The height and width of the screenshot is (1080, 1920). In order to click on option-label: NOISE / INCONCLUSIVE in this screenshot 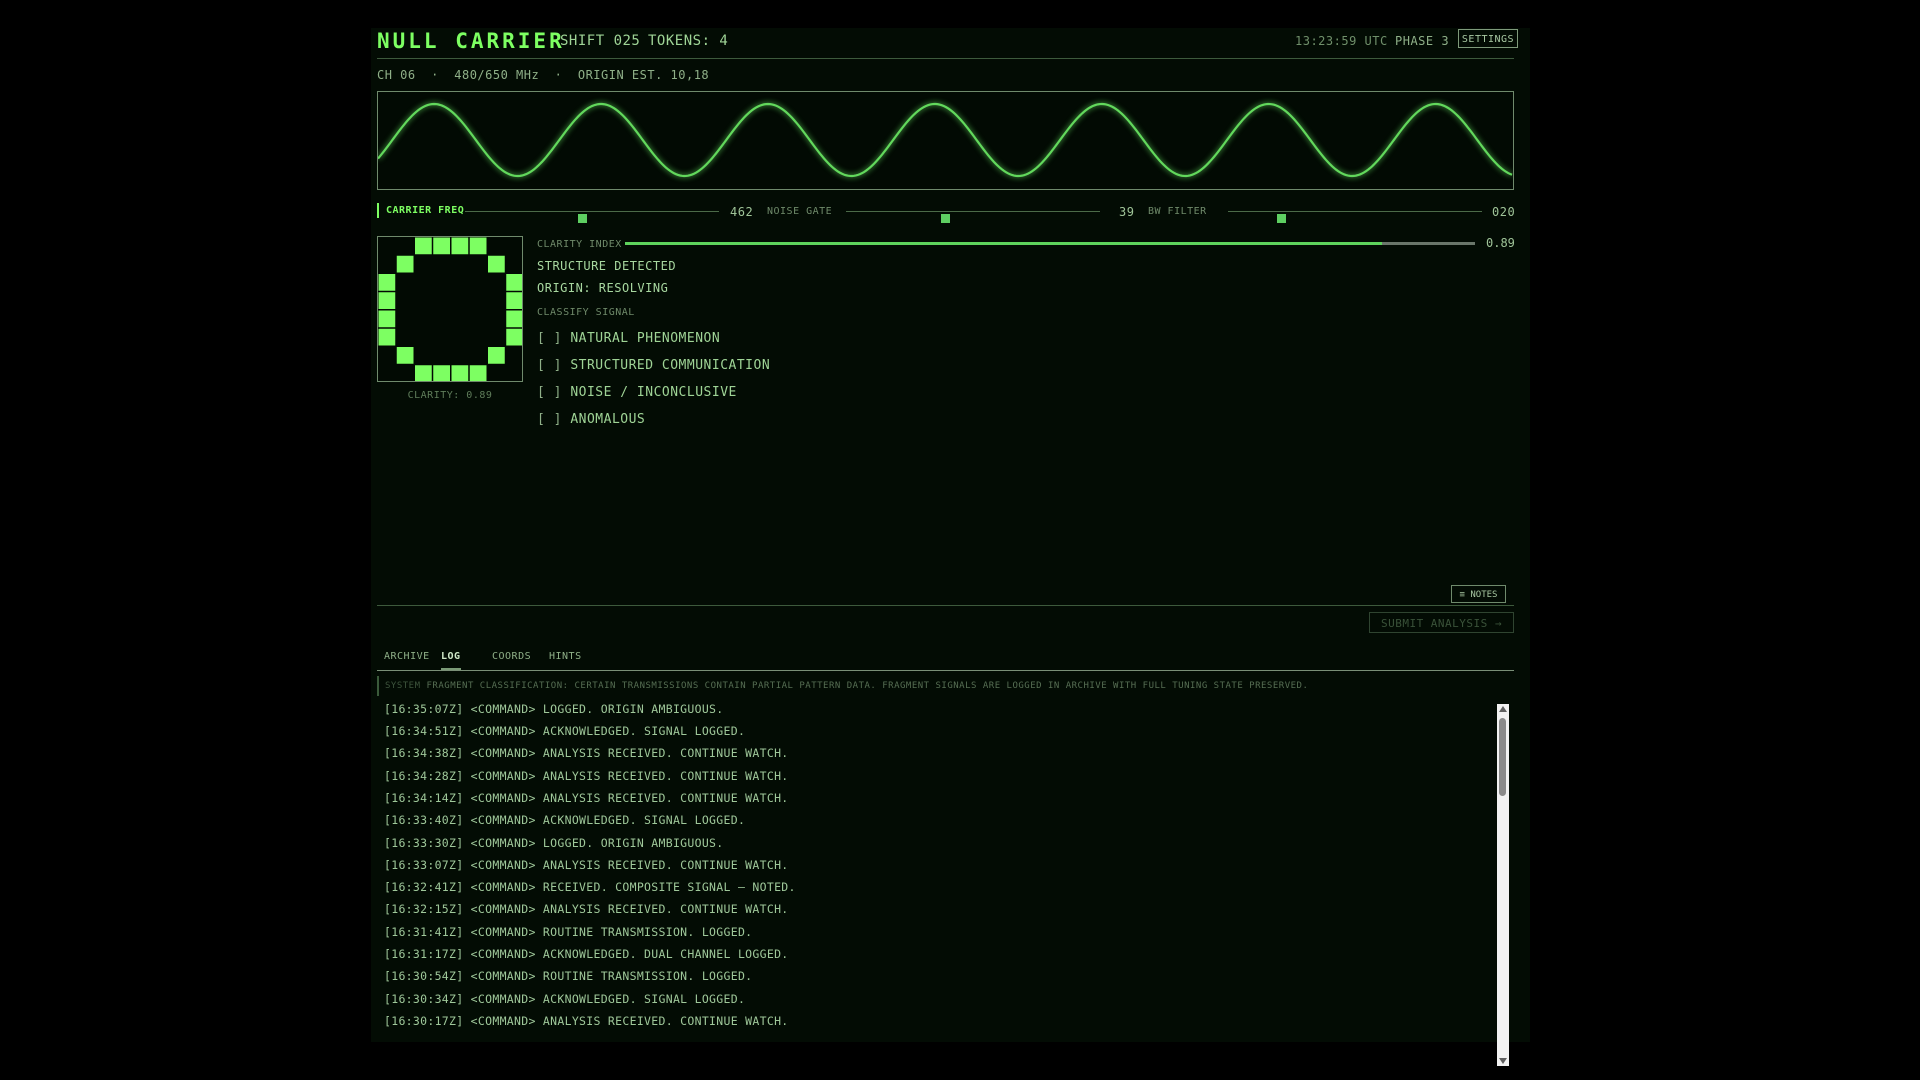, I will do `click(653, 392)`.